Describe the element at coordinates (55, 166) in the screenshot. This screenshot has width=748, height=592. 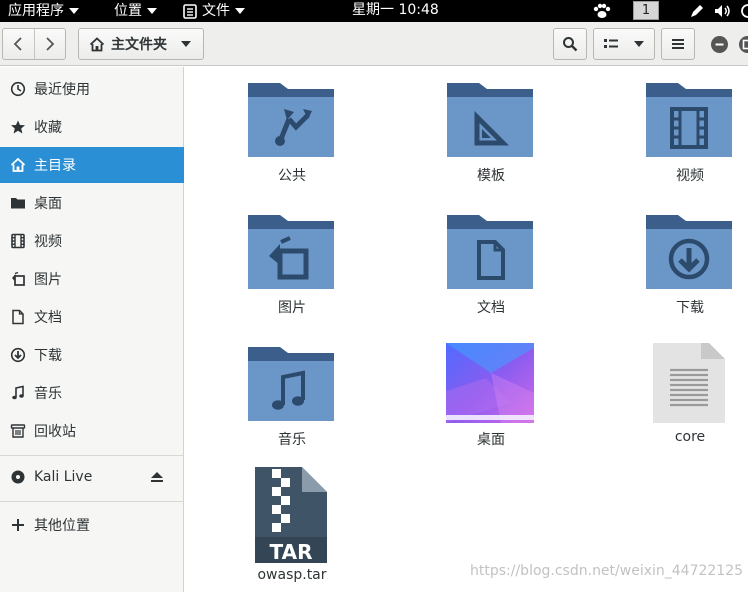
I see `sidebar-item-label: 主目录` at that location.